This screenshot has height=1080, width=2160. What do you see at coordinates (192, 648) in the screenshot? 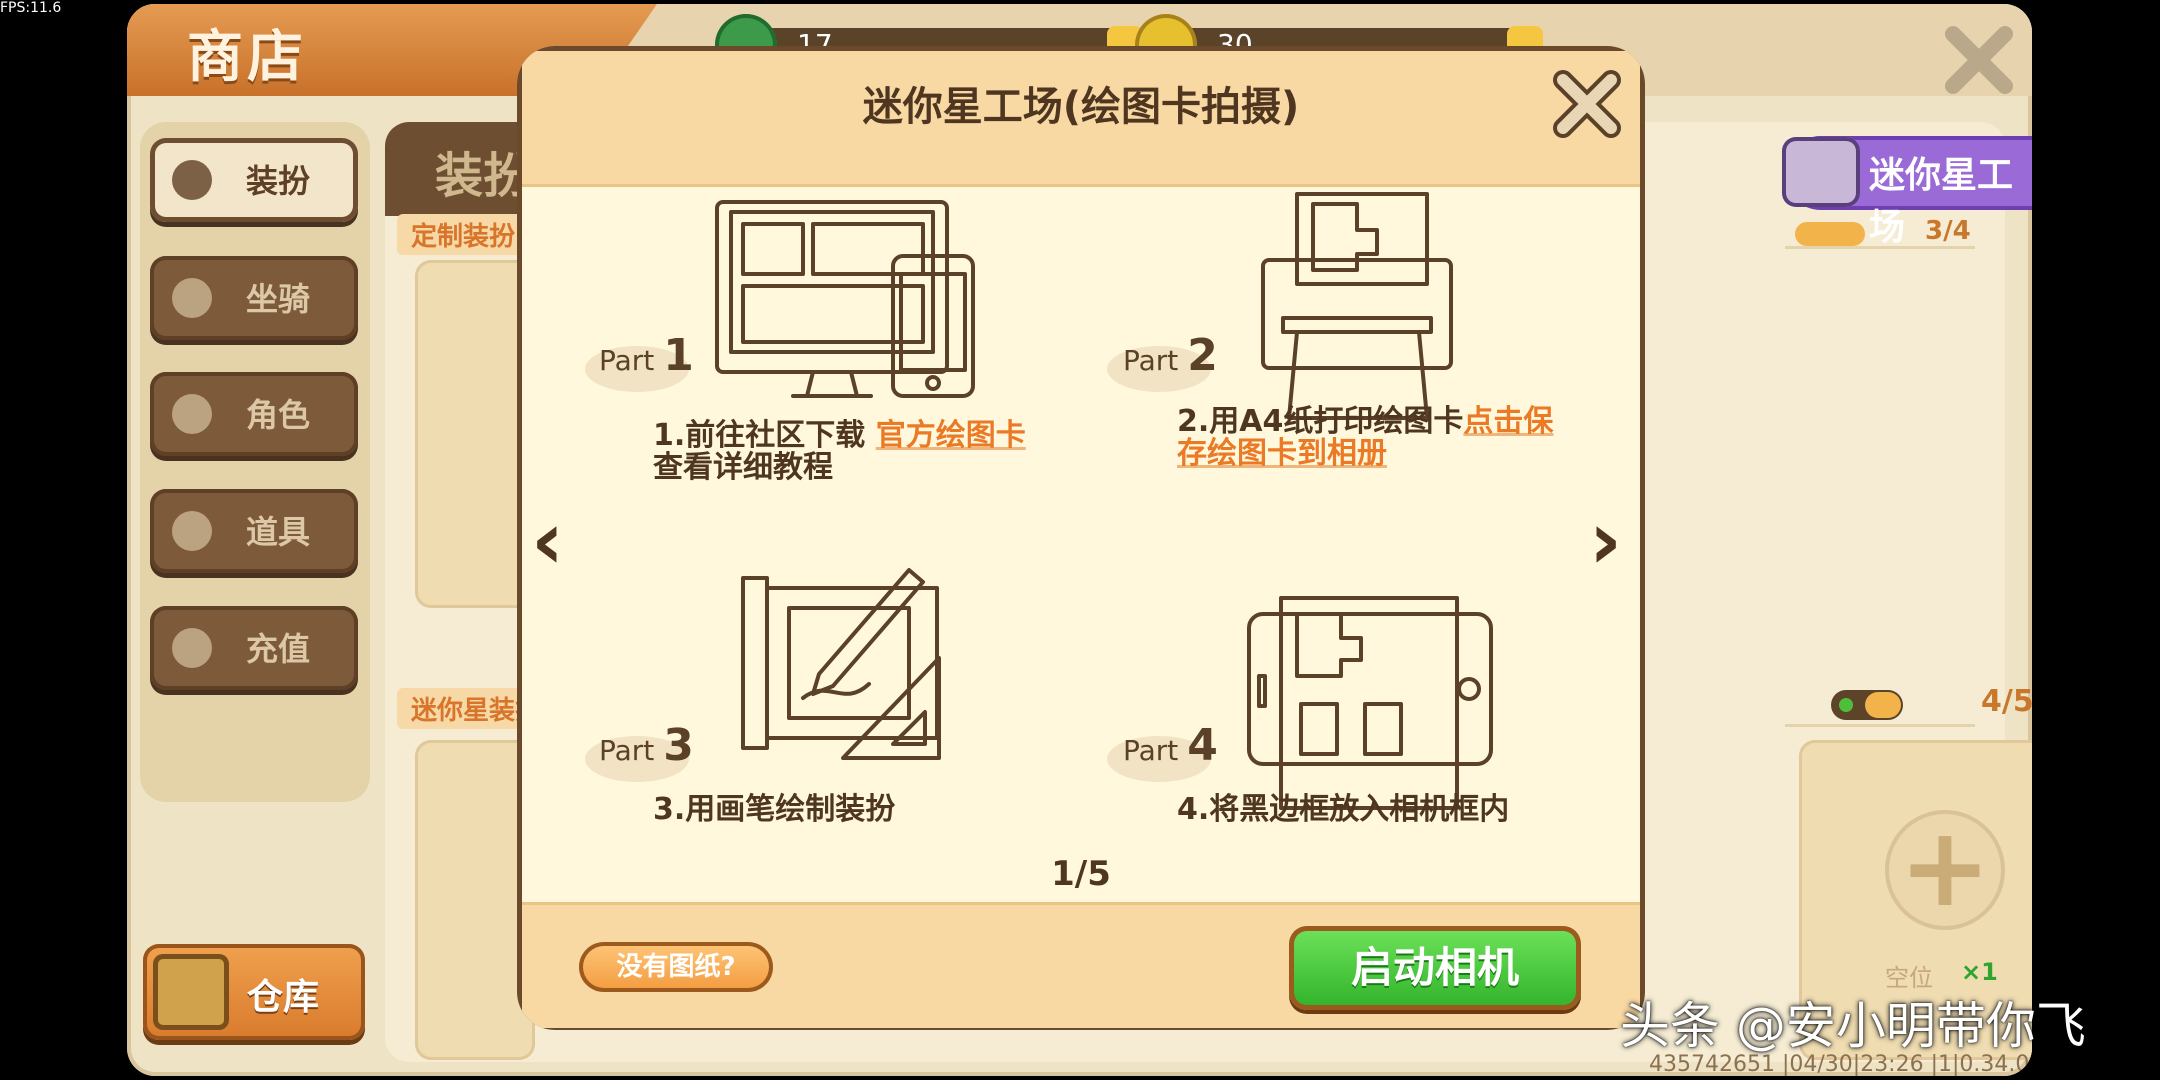
I see `coins-stack-icon` at bounding box center [192, 648].